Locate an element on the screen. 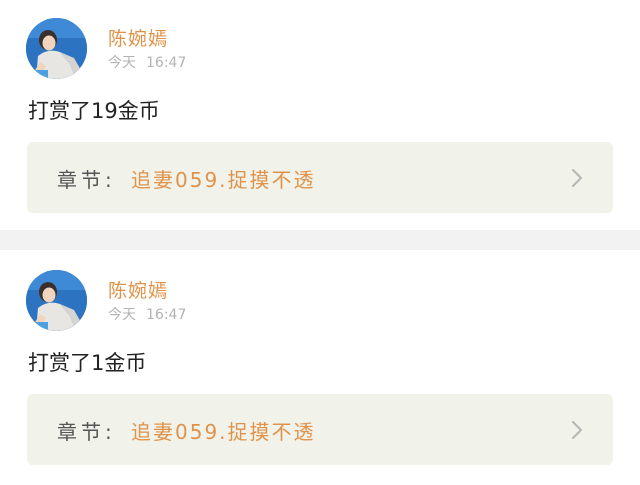  card-separator is located at coordinates (320, 240).